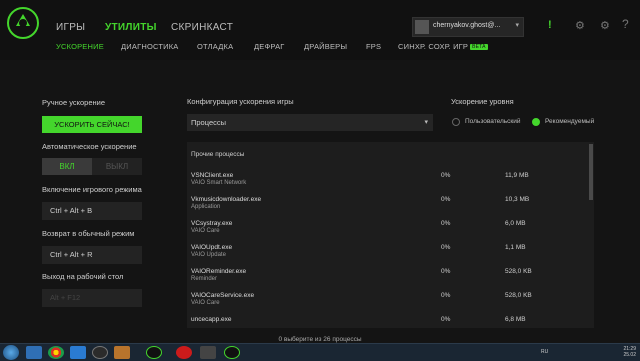 The height and width of the screenshot is (361, 640). Describe the element at coordinates (482, 101) in the screenshot. I see `boost-level-label: Ускорение уровня` at that location.